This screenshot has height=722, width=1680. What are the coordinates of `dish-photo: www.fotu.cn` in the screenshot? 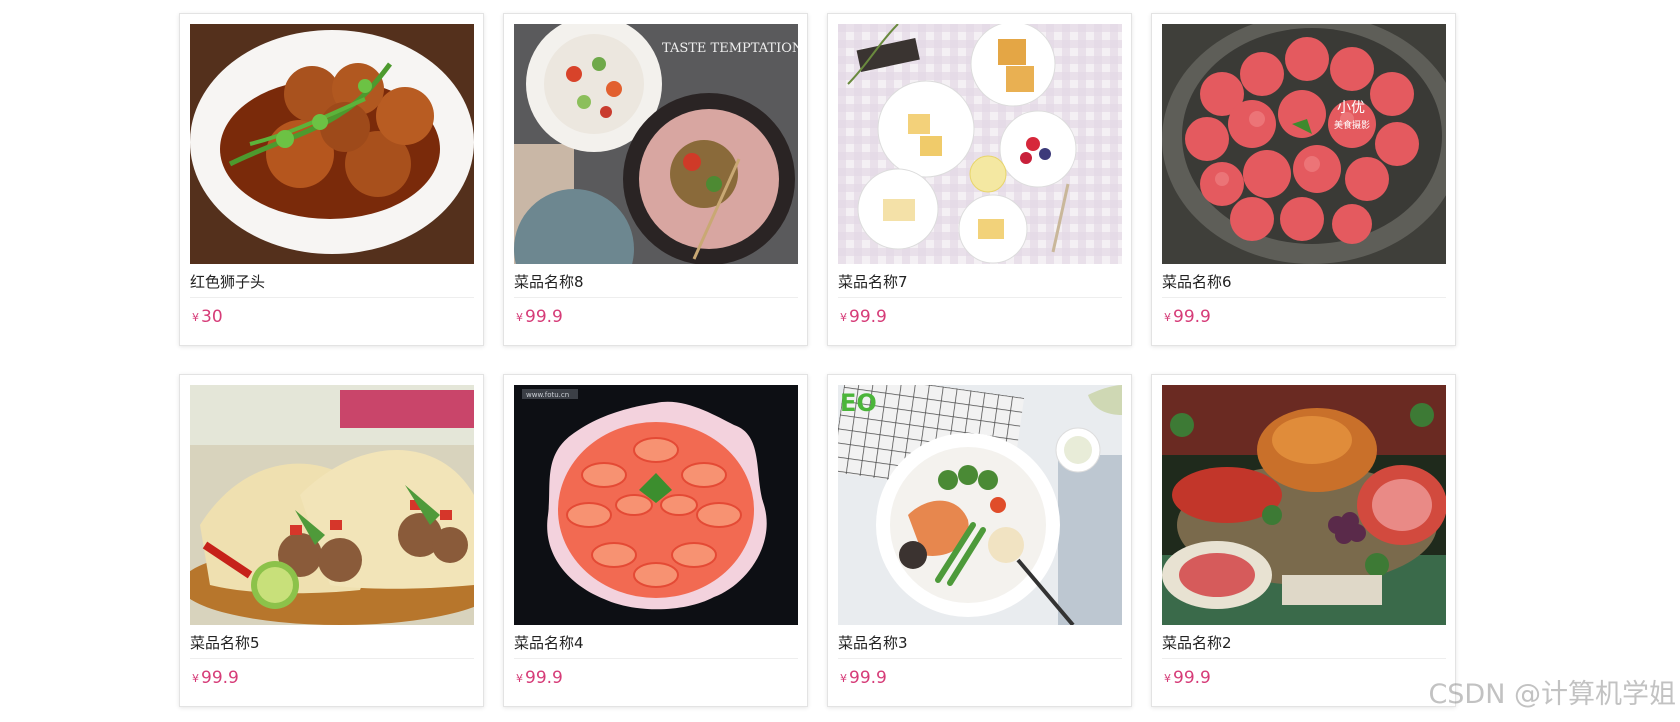 It's located at (656, 505).